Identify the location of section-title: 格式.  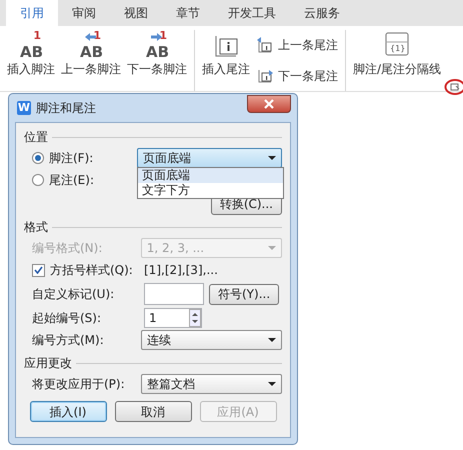
(36, 227).